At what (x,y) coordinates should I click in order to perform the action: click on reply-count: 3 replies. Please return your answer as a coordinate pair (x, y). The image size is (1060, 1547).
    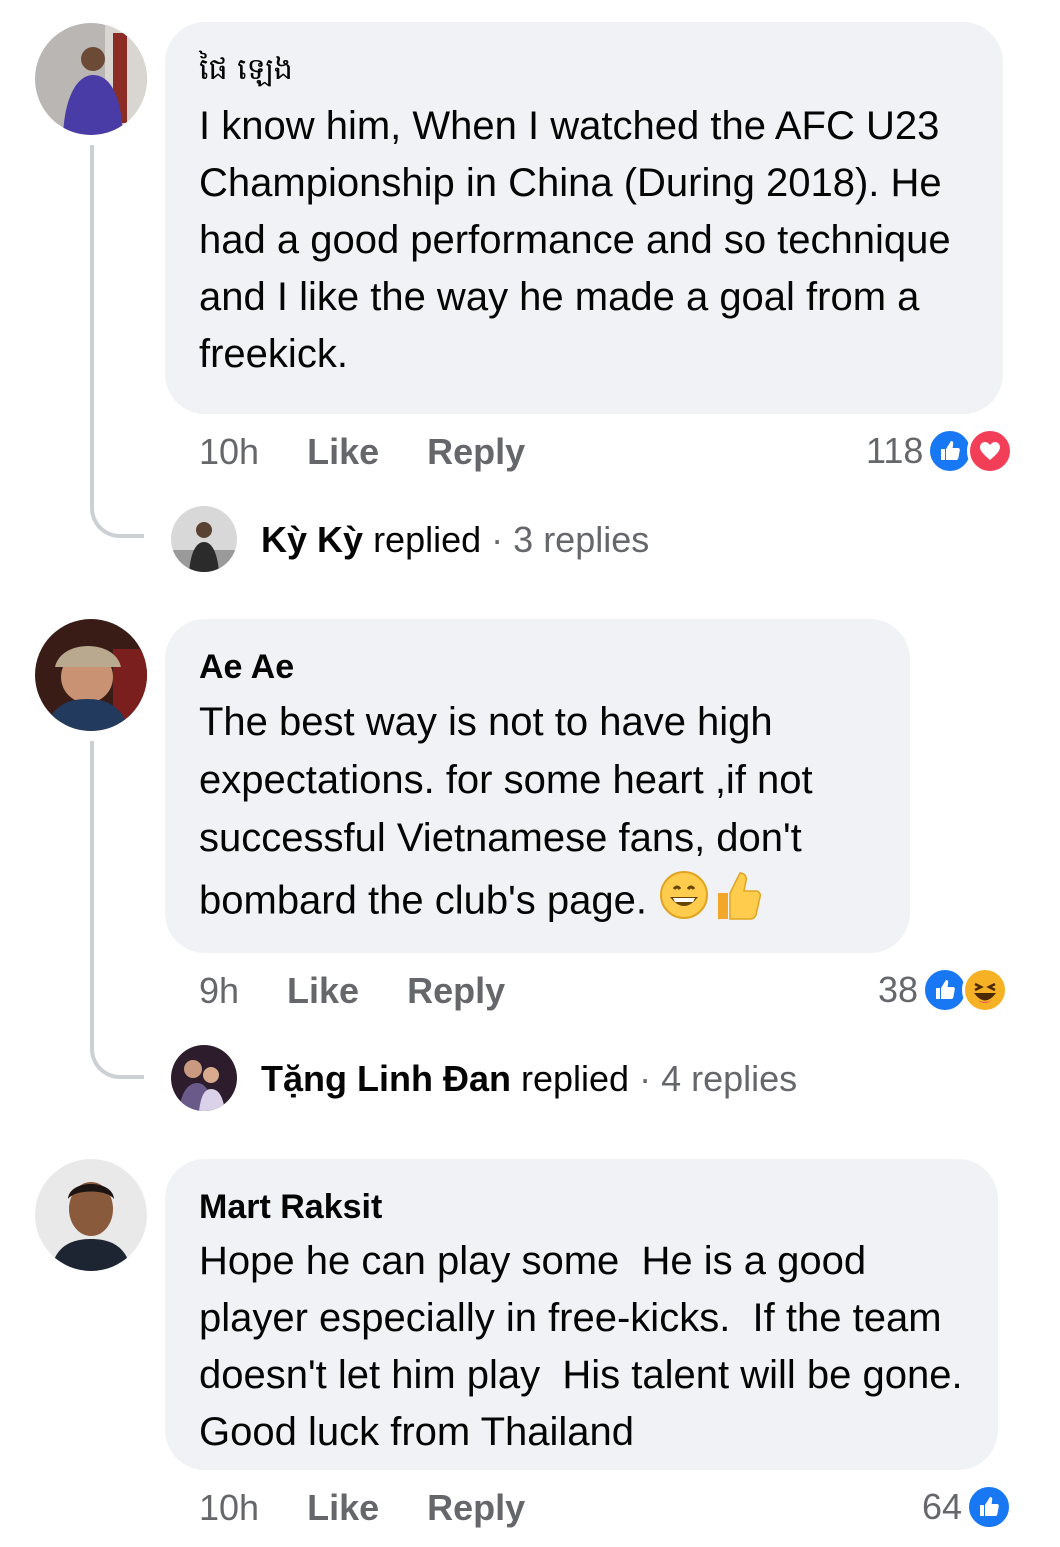
    Looking at the image, I should click on (581, 539).